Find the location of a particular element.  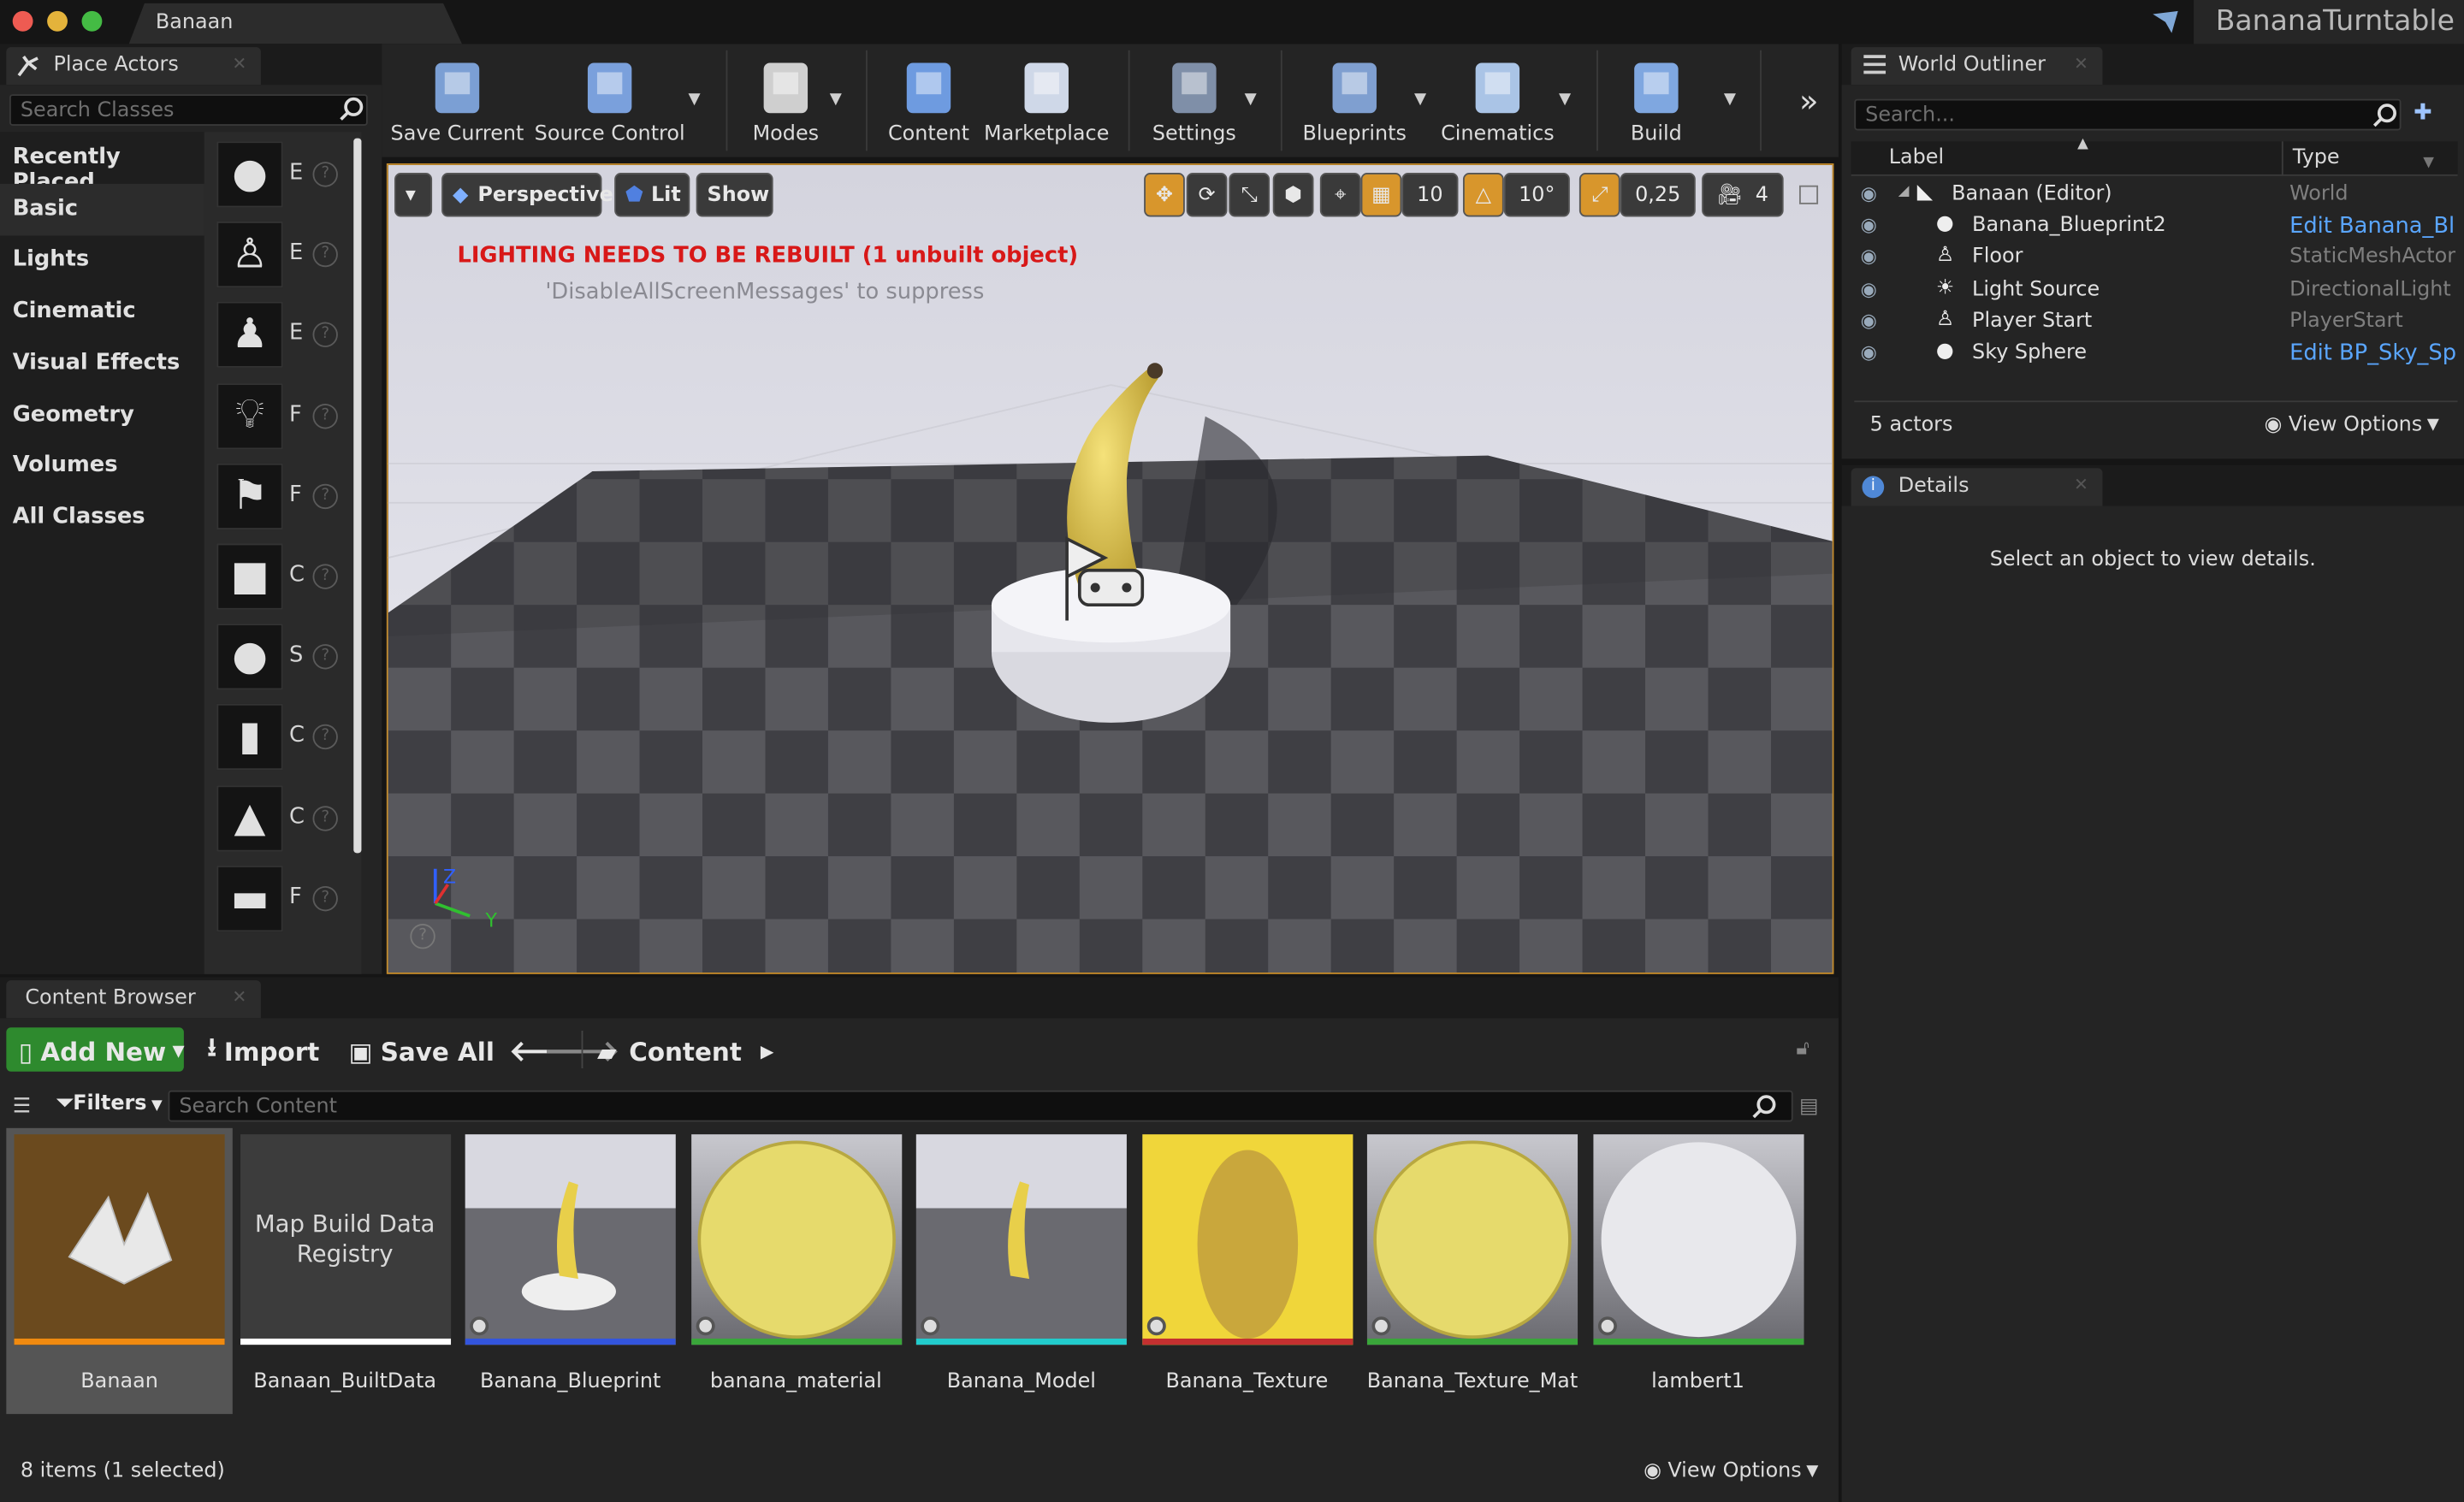

column-options-icon: ▼ is located at coordinates (2428, 163).